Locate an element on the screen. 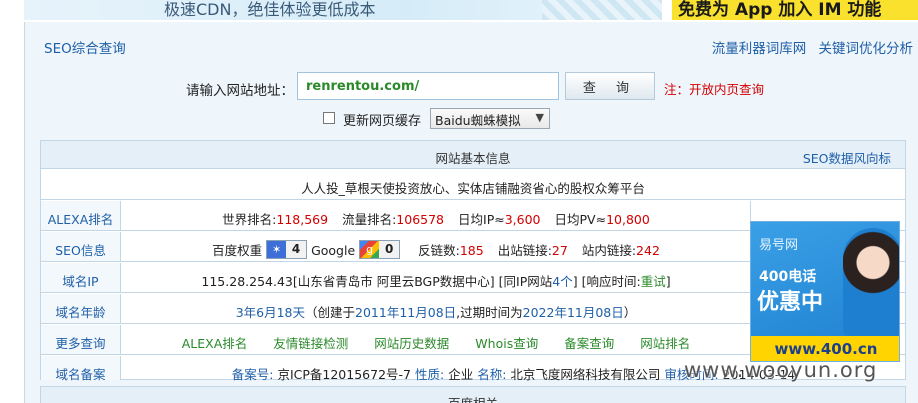  options-row: 更新网页缓存 Baidu蜘蛛模拟 ▼ is located at coordinates (471, 118).